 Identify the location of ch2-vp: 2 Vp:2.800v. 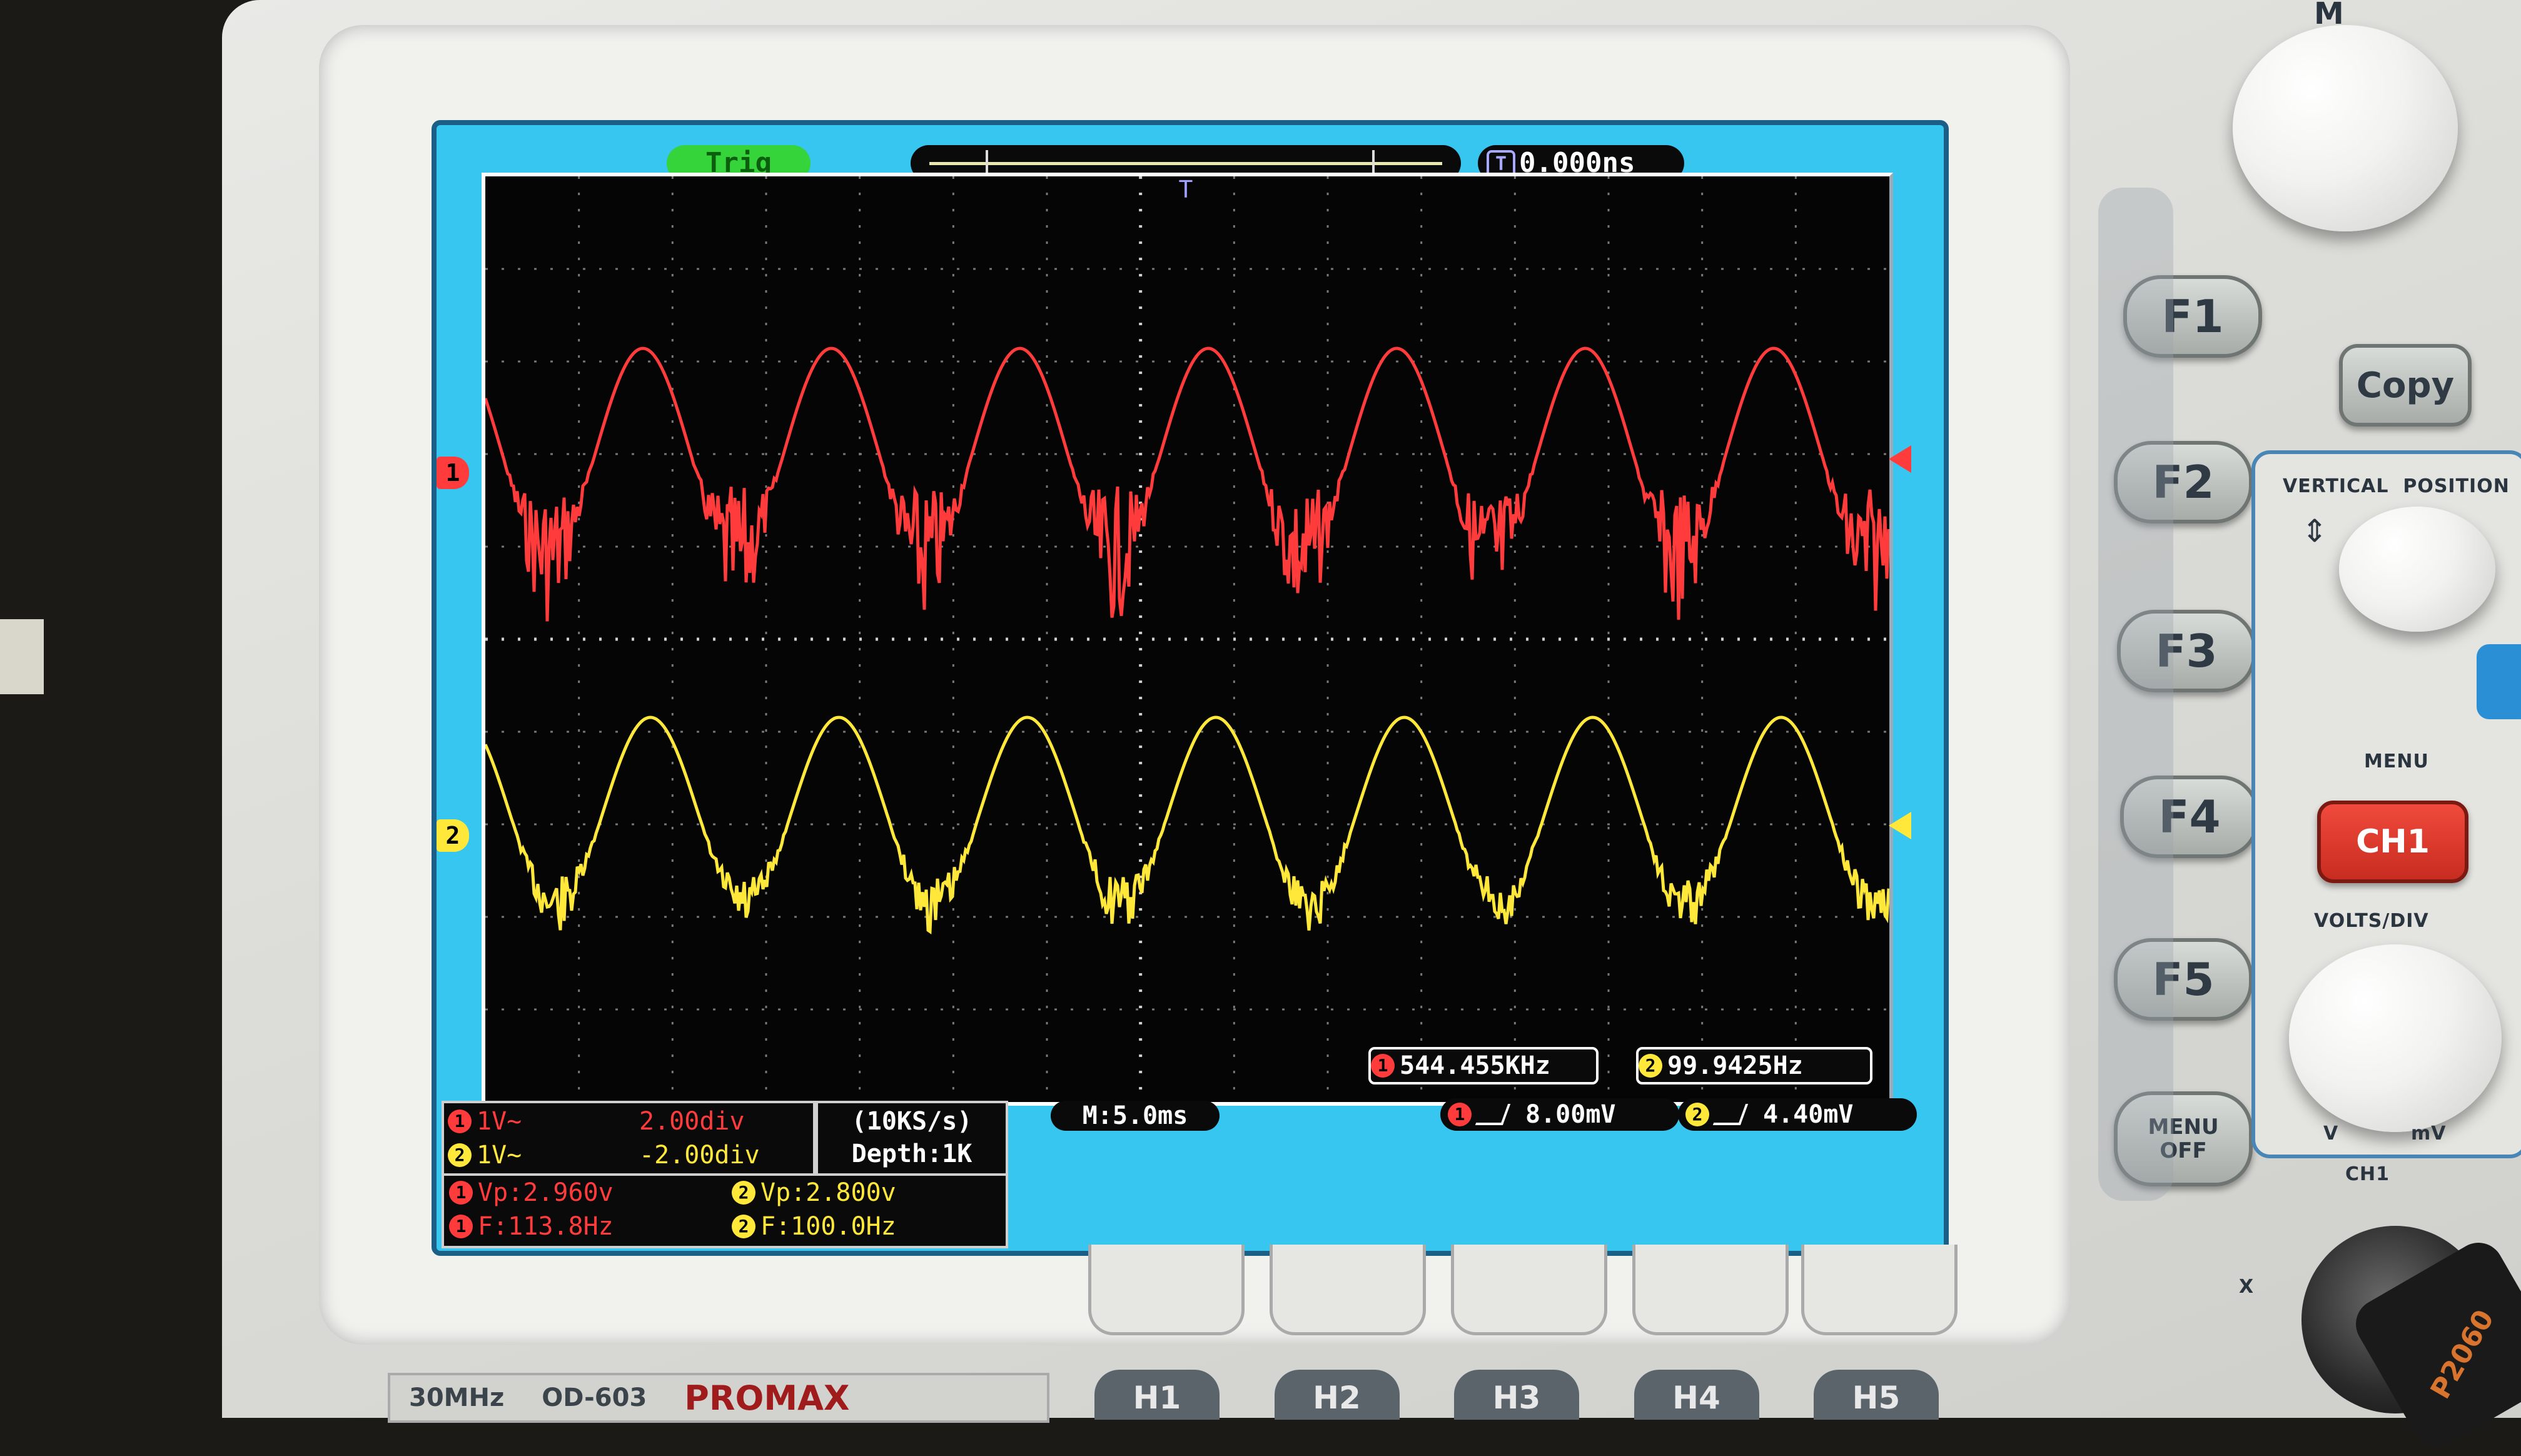
(814, 1193).